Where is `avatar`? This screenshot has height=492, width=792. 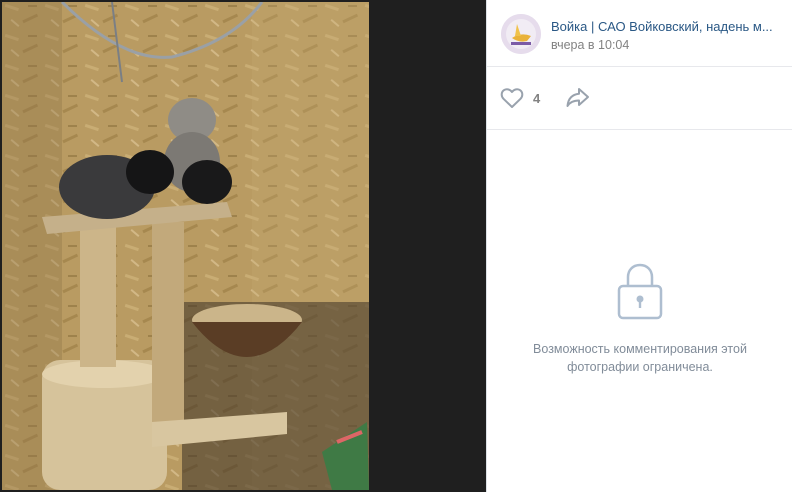
avatar is located at coordinates (521, 34).